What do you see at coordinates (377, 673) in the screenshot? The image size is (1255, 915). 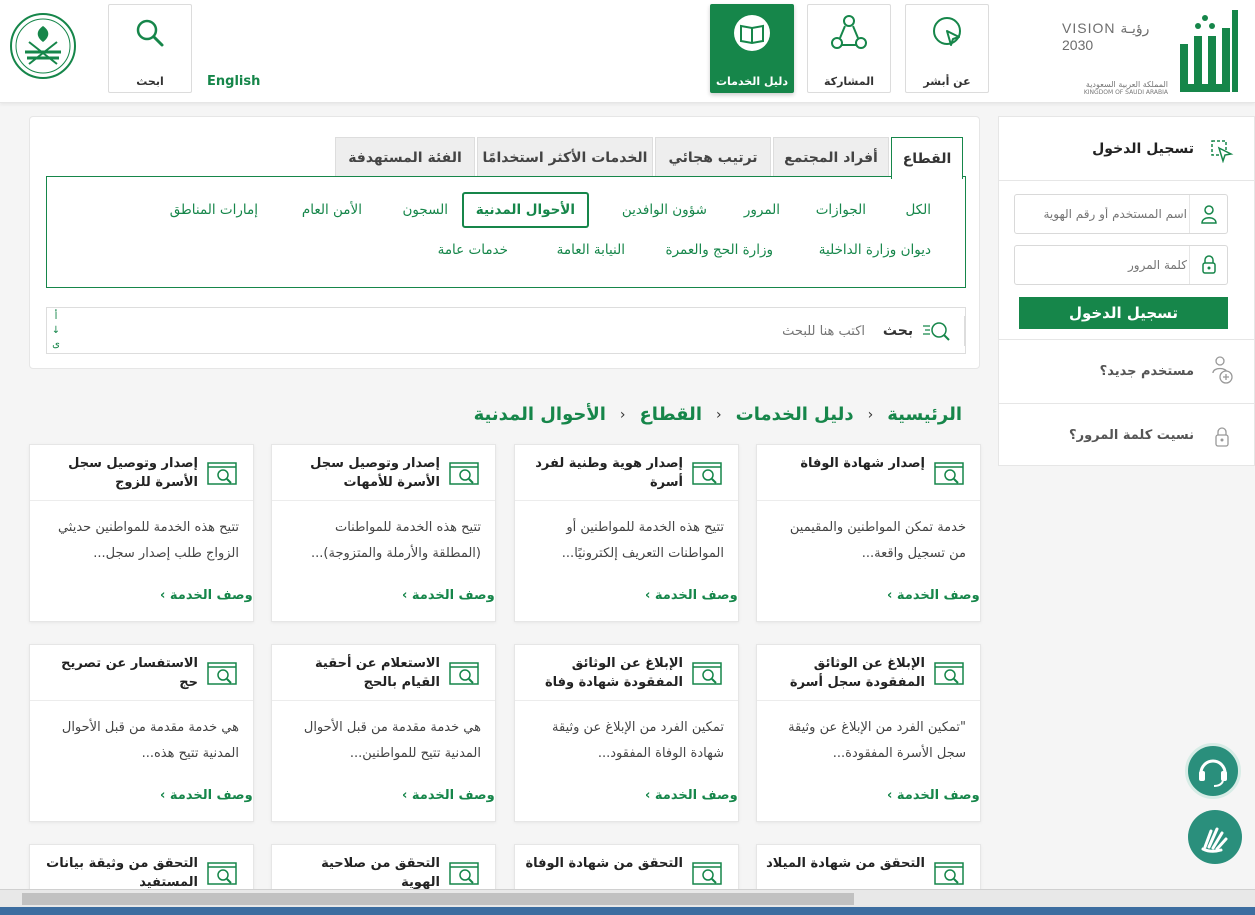 I see `card-title: الاستعلام عن أحقية القيام بالحج` at bounding box center [377, 673].